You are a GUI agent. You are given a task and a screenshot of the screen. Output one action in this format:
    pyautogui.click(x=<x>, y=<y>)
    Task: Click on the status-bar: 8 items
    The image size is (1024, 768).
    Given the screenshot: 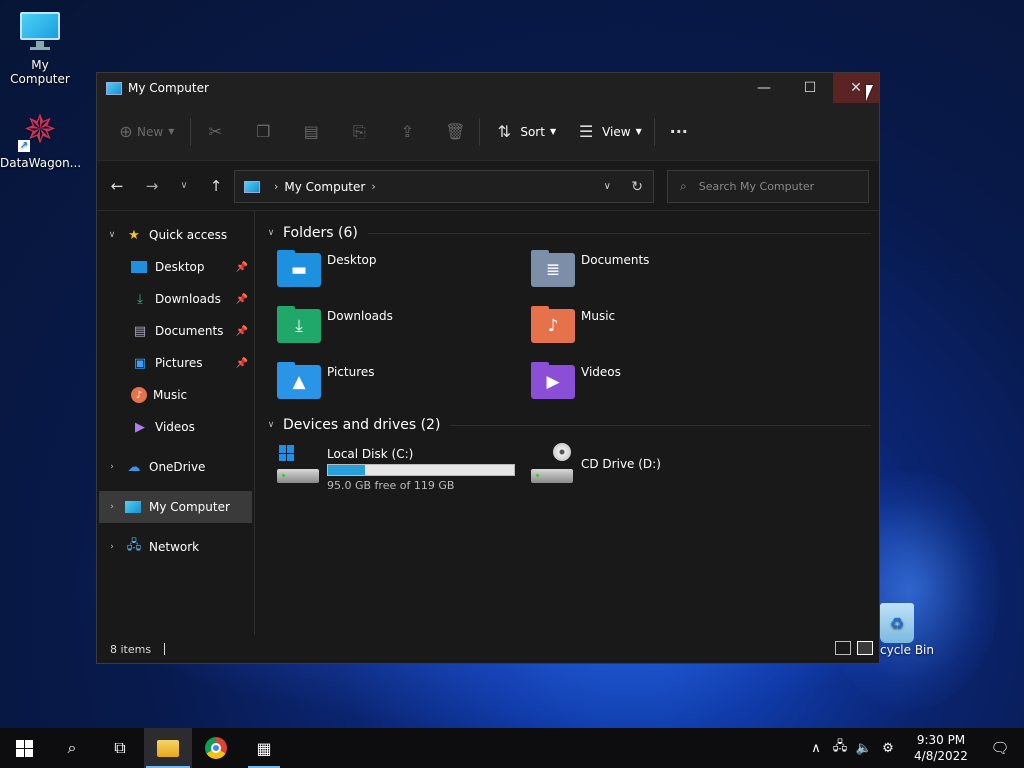 What is the action you would take?
    pyautogui.click(x=488, y=649)
    